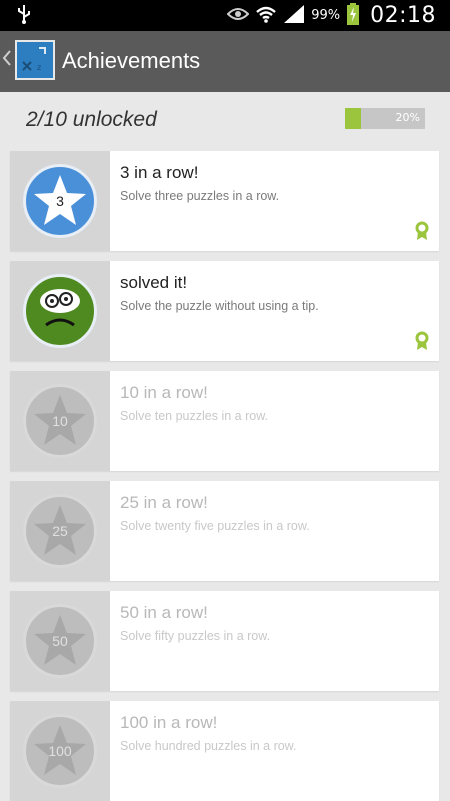 The height and width of the screenshot is (801, 450). I want to click on achievement-title: 50 in a row!, so click(164, 612).